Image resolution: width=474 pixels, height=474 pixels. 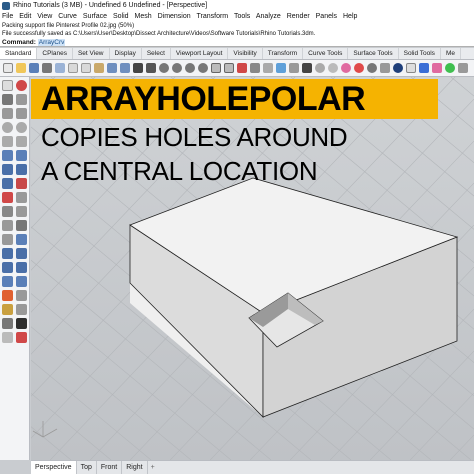 I want to click on tab-curve-tools: Curve Tools, so click(x=326, y=53).